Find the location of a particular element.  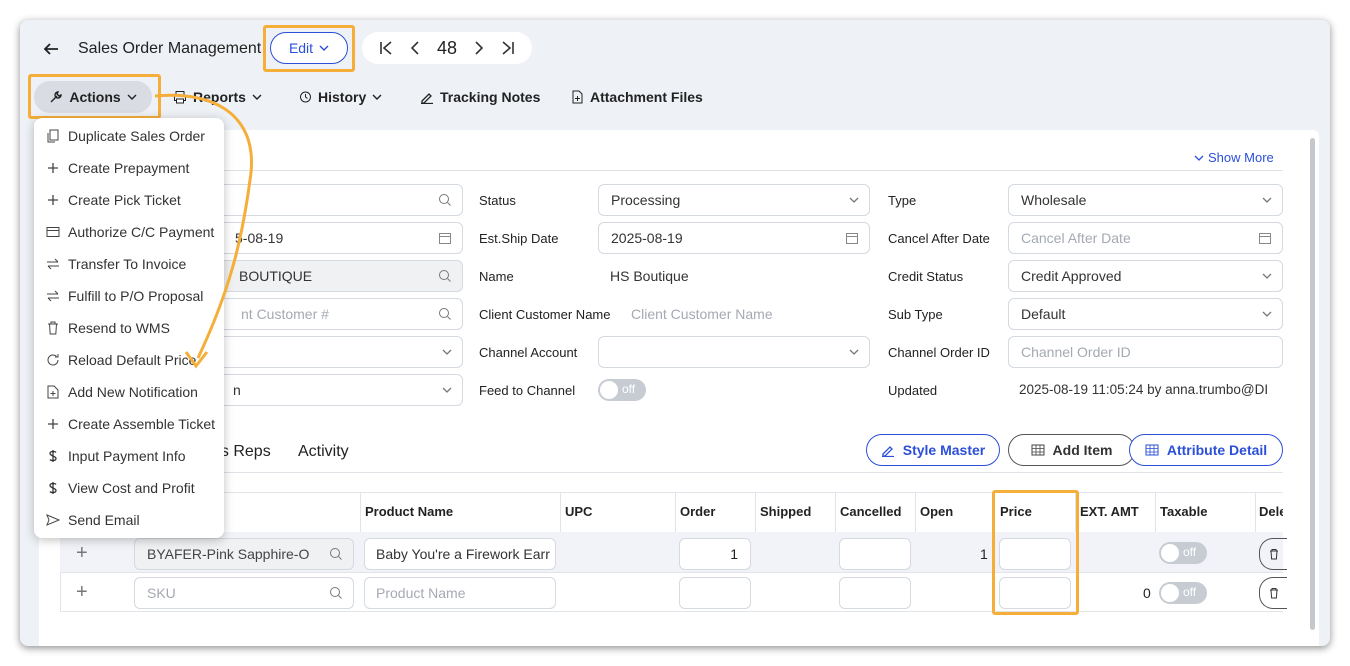

product-name-value: Baby You're a Firework Earr is located at coordinates (463, 554).